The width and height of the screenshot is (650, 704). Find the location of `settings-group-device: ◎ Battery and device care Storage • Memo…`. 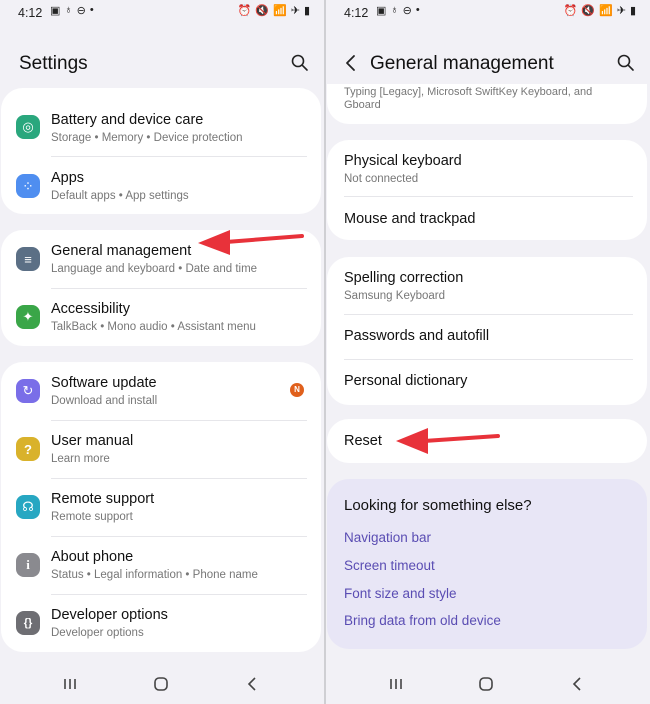

settings-group-device: ◎ Battery and device care Storage • Memo… is located at coordinates (161, 151).